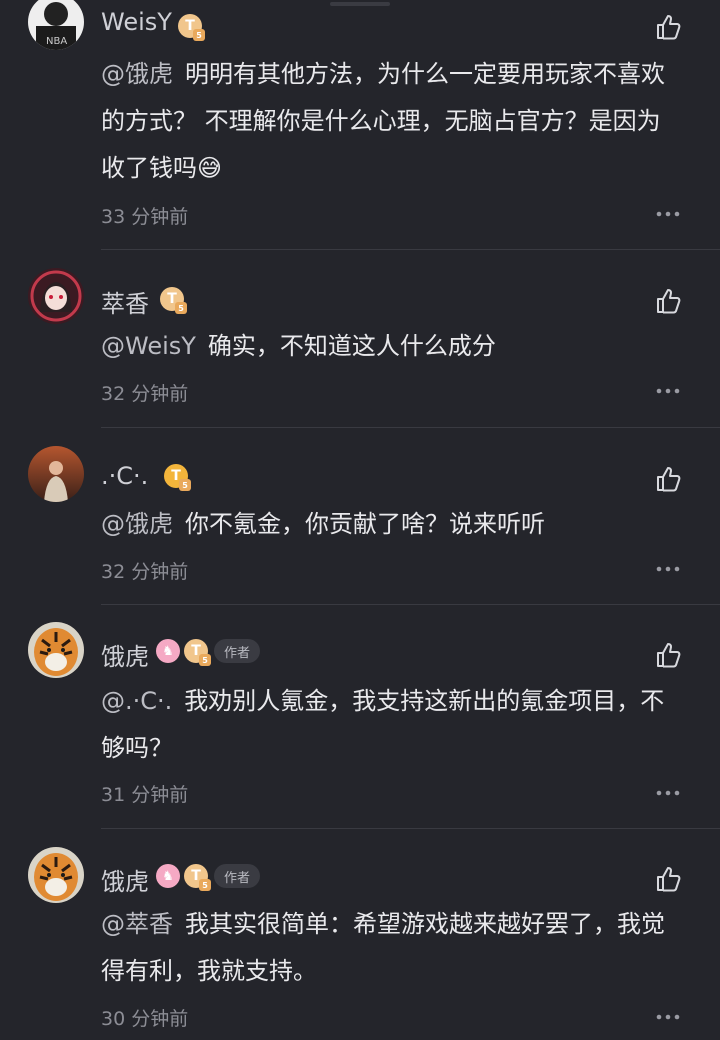 The width and height of the screenshot is (720, 1040). I want to click on mention-link: @.·C·., so click(136, 701).